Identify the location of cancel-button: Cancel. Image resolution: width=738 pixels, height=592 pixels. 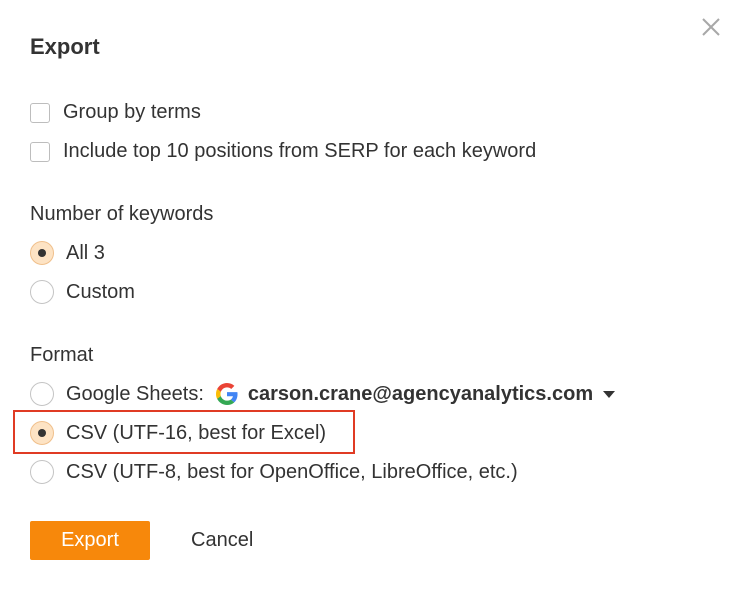
(222, 540).